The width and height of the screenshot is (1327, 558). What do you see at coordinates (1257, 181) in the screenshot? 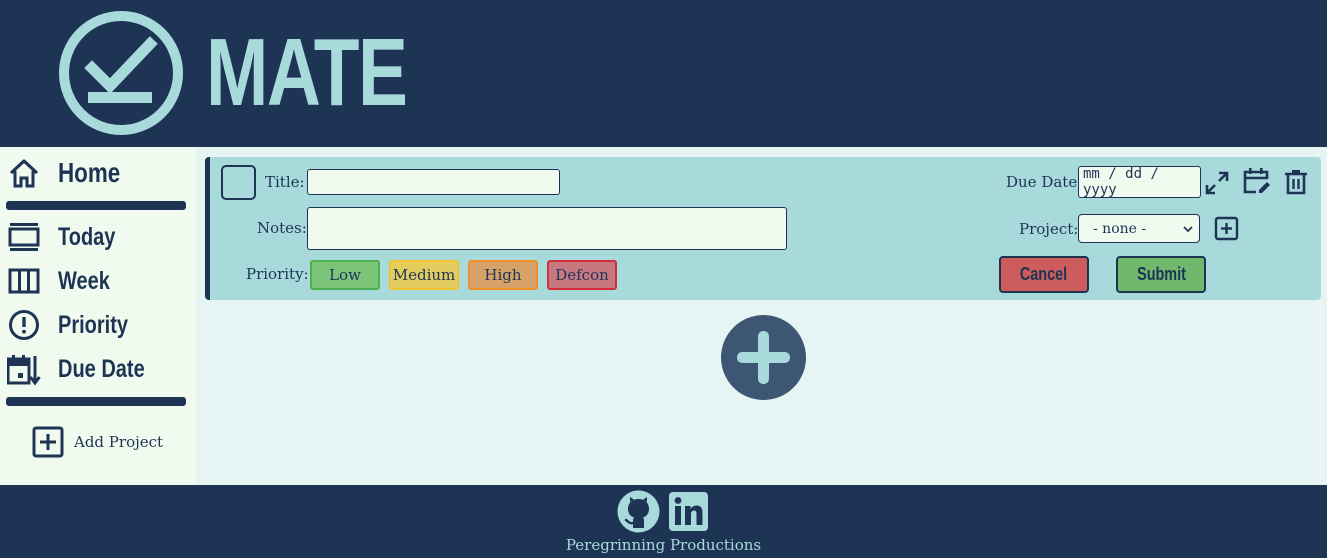
I see `edit-calendar-icon` at bounding box center [1257, 181].